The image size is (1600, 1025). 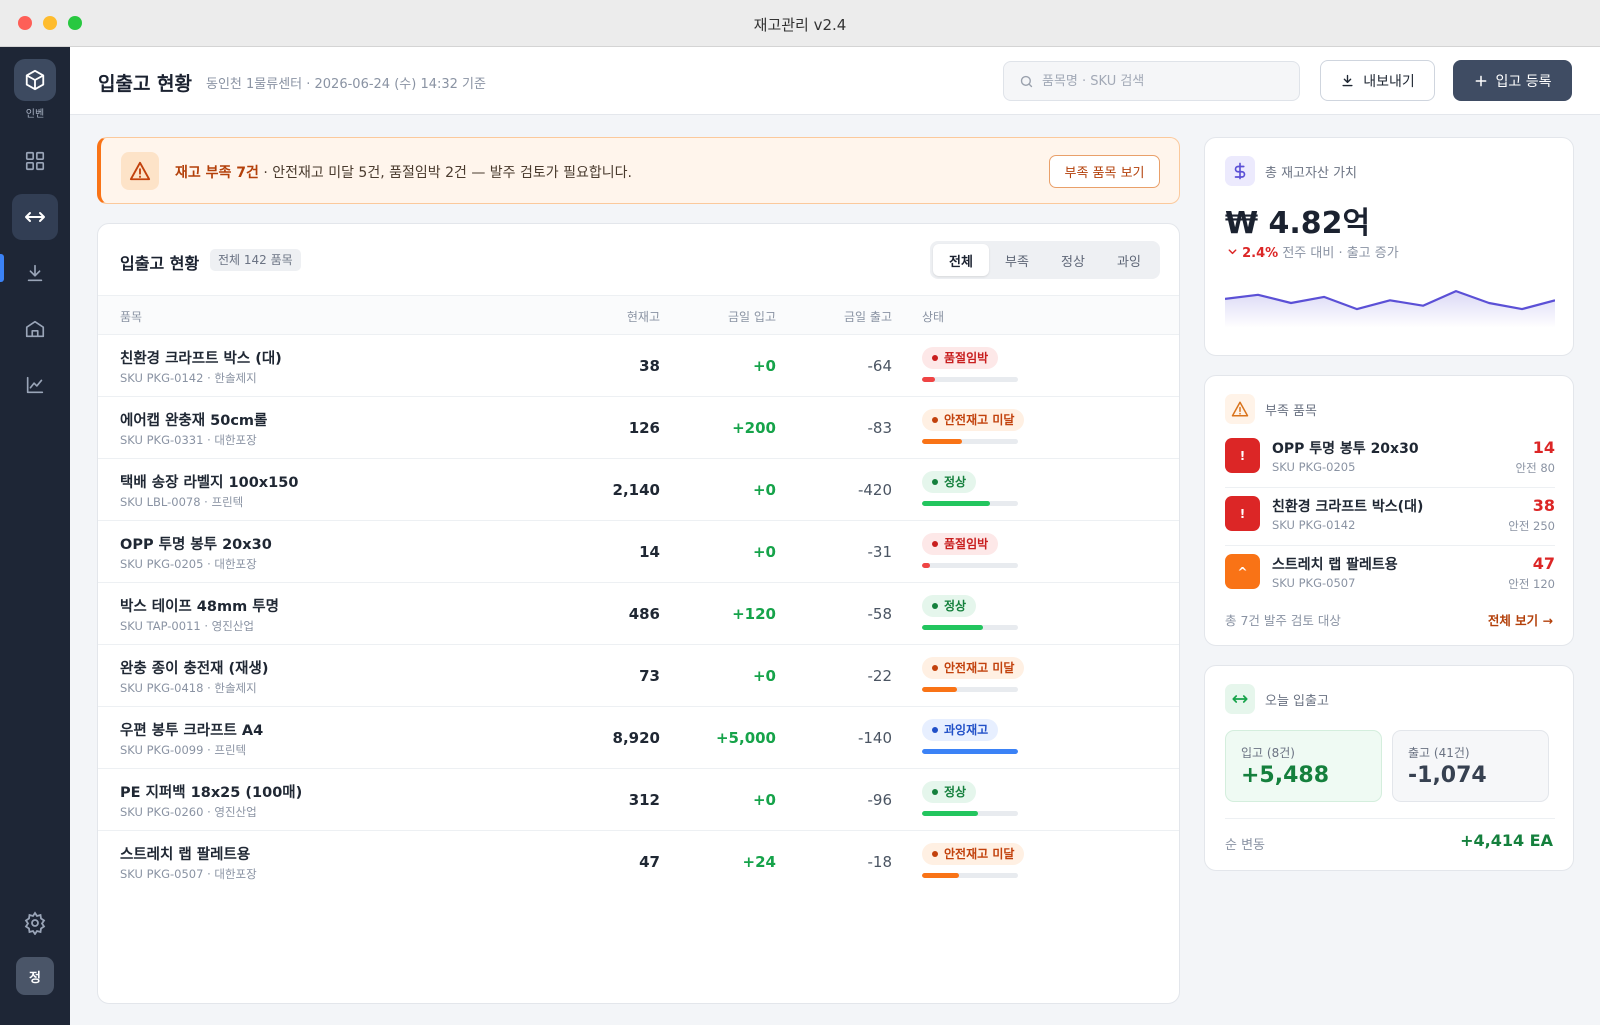 I want to click on status-badge: 정상, so click(x=949, y=606).